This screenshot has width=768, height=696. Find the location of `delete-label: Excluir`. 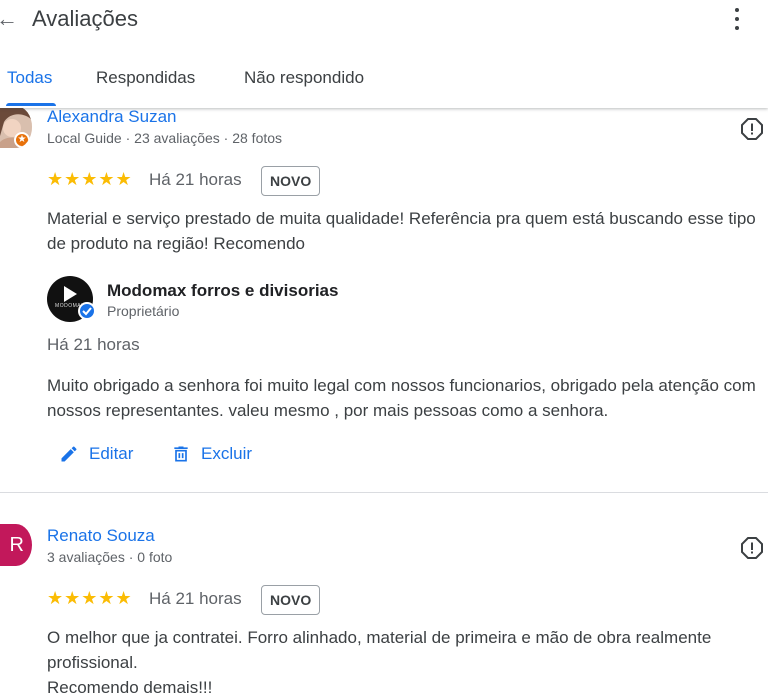

delete-label: Excluir is located at coordinates (227, 453).